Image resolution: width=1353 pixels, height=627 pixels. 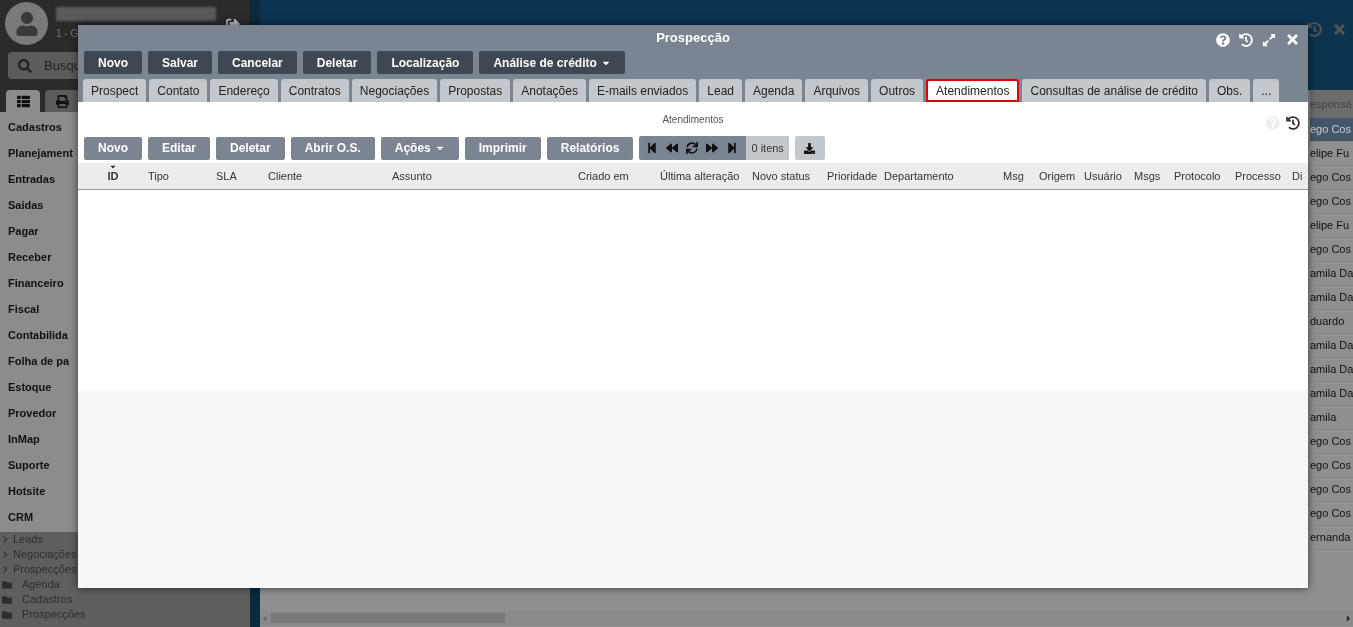 What do you see at coordinates (693, 38) in the screenshot?
I see `dialog-title: Prospecção` at bounding box center [693, 38].